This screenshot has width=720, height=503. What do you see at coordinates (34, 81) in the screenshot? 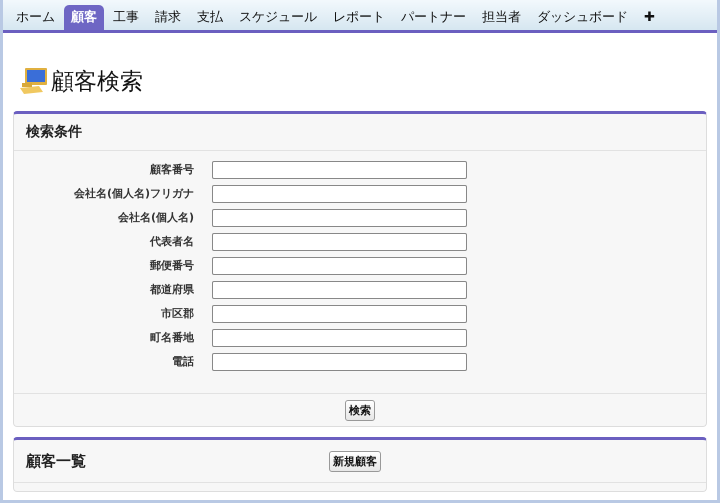
I see `computer-icon` at bounding box center [34, 81].